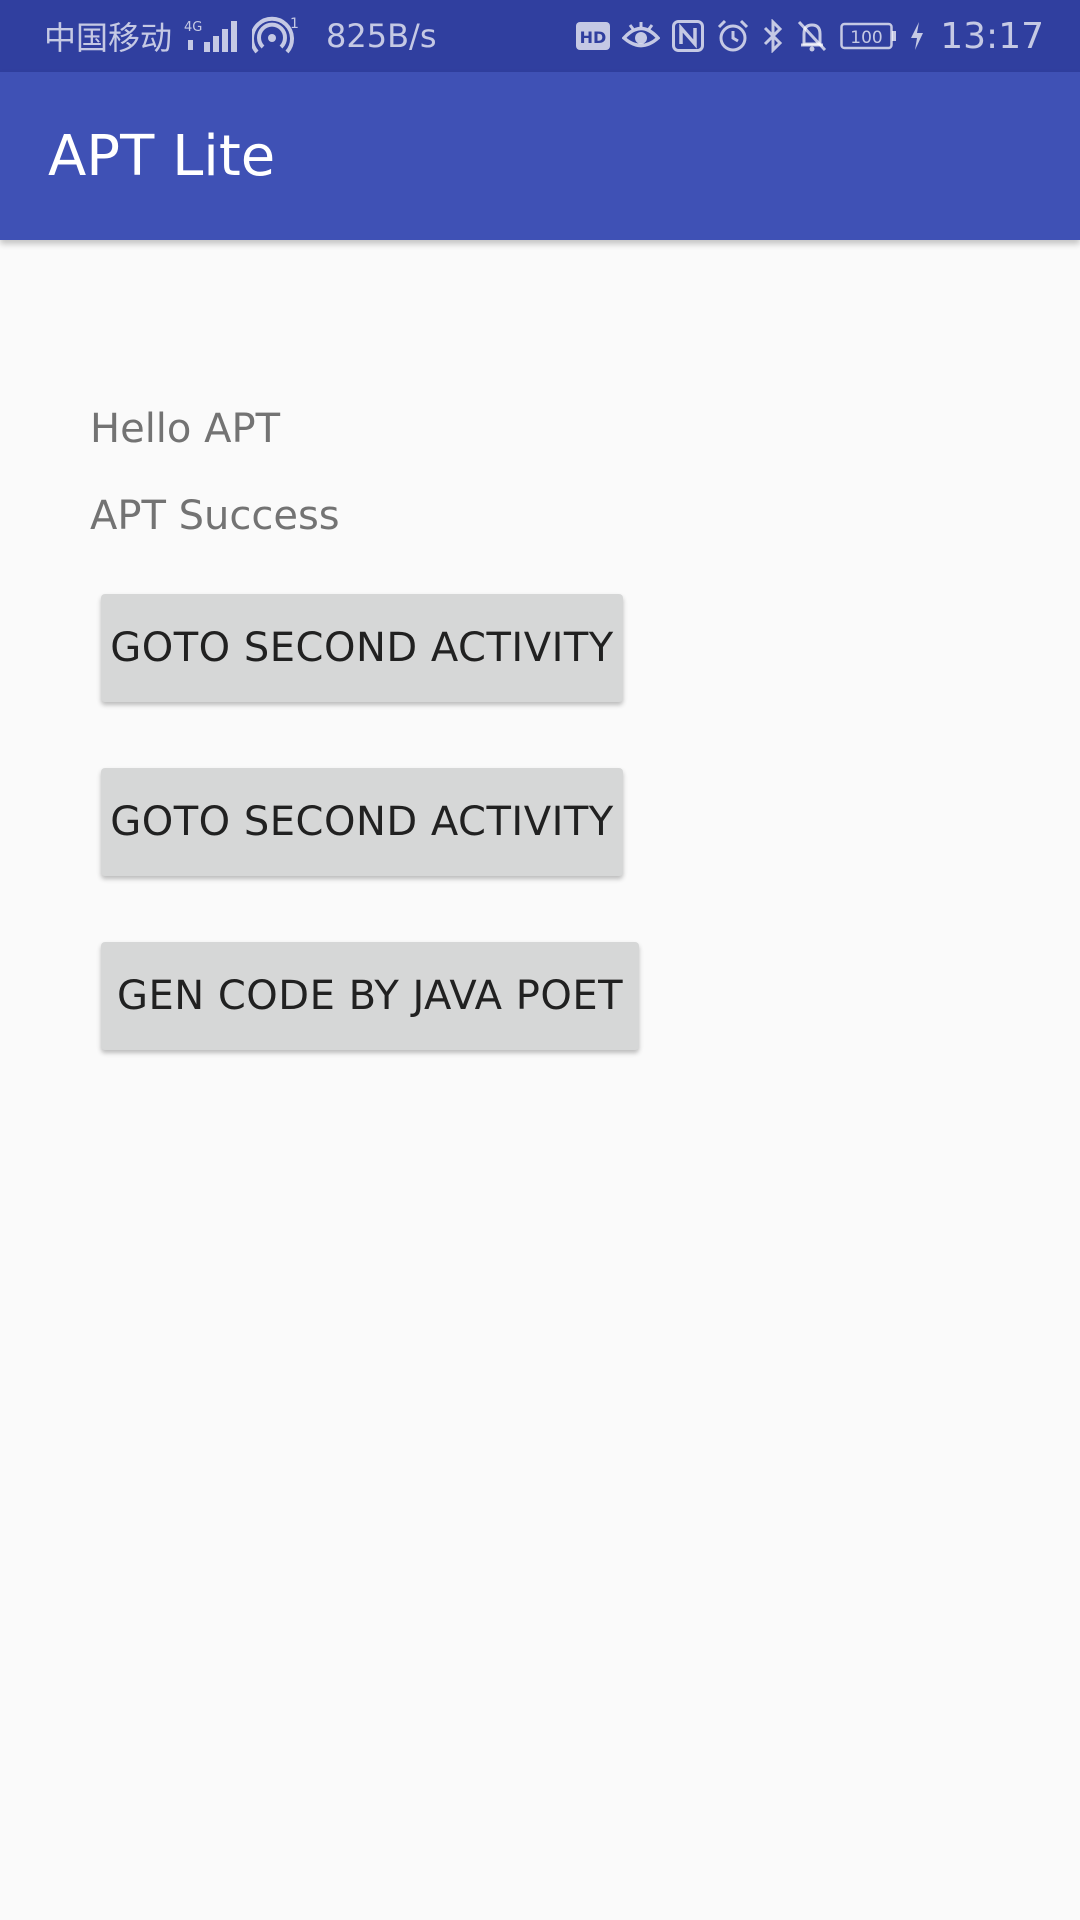 This screenshot has width=1080, height=1920. I want to click on hotspot-icon: 1, so click(276, 36).